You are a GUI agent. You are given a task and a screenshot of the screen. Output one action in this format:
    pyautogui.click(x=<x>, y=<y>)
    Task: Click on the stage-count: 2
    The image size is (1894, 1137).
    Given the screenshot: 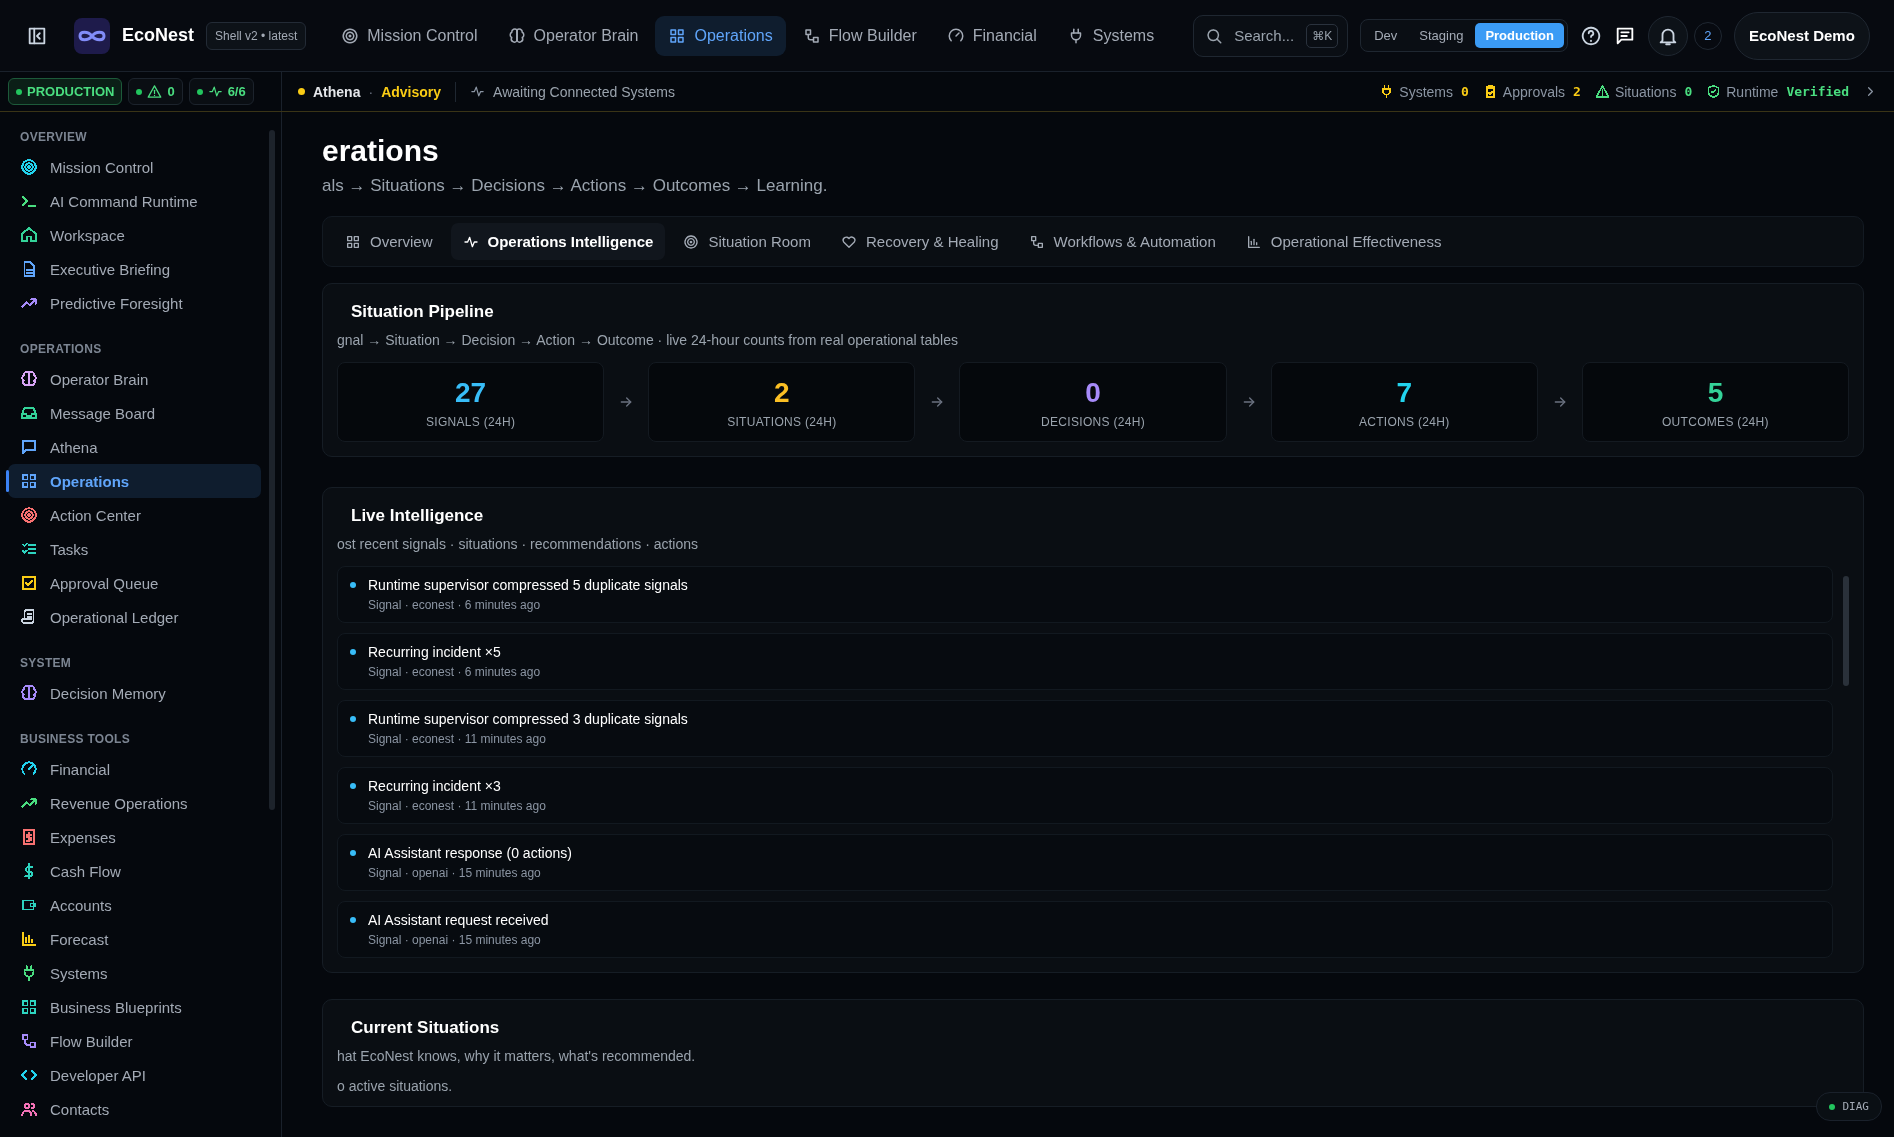 What is the action you would take?
    pyautogui.click(x=782, y=393)
    